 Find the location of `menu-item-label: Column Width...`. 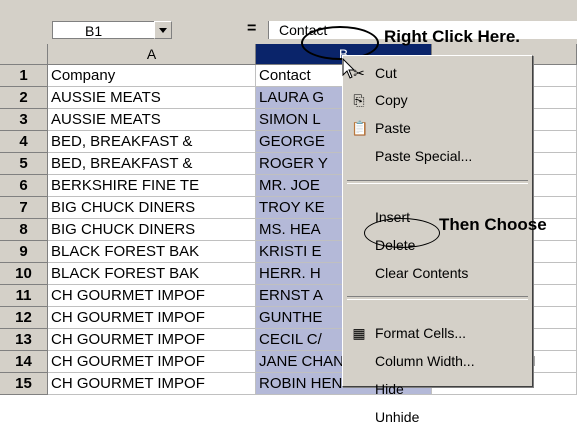

menu-item-label: Column Width... is located at coordinates (425, 361).